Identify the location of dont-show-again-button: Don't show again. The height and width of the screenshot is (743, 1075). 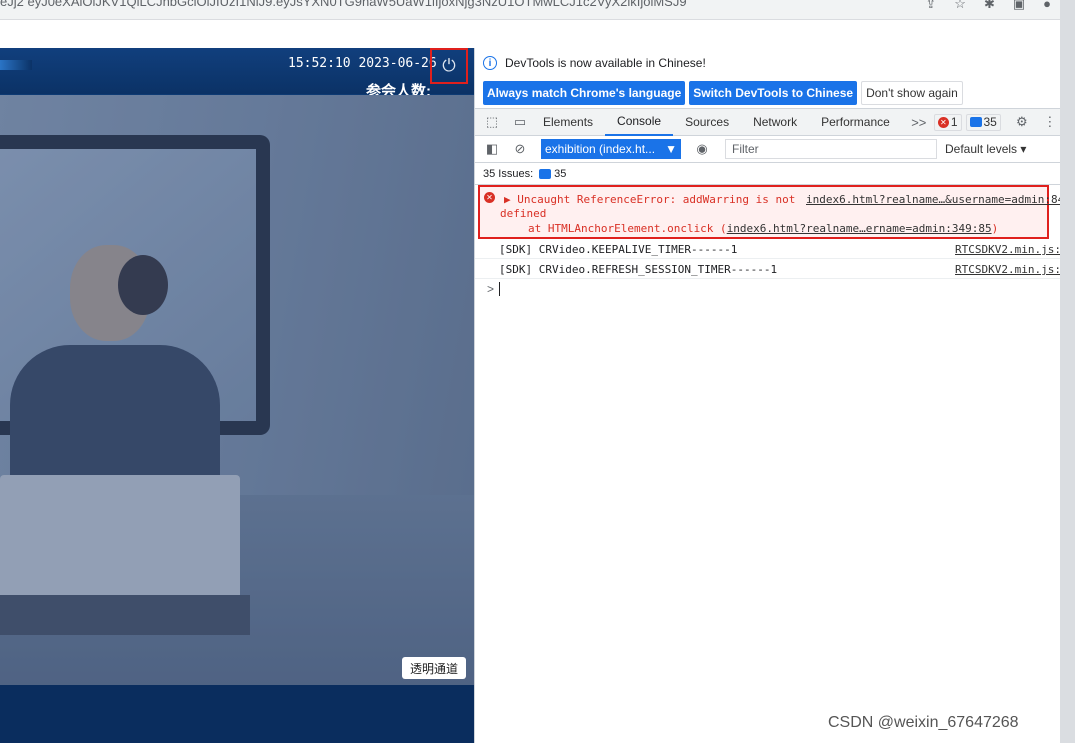
(912, 93).